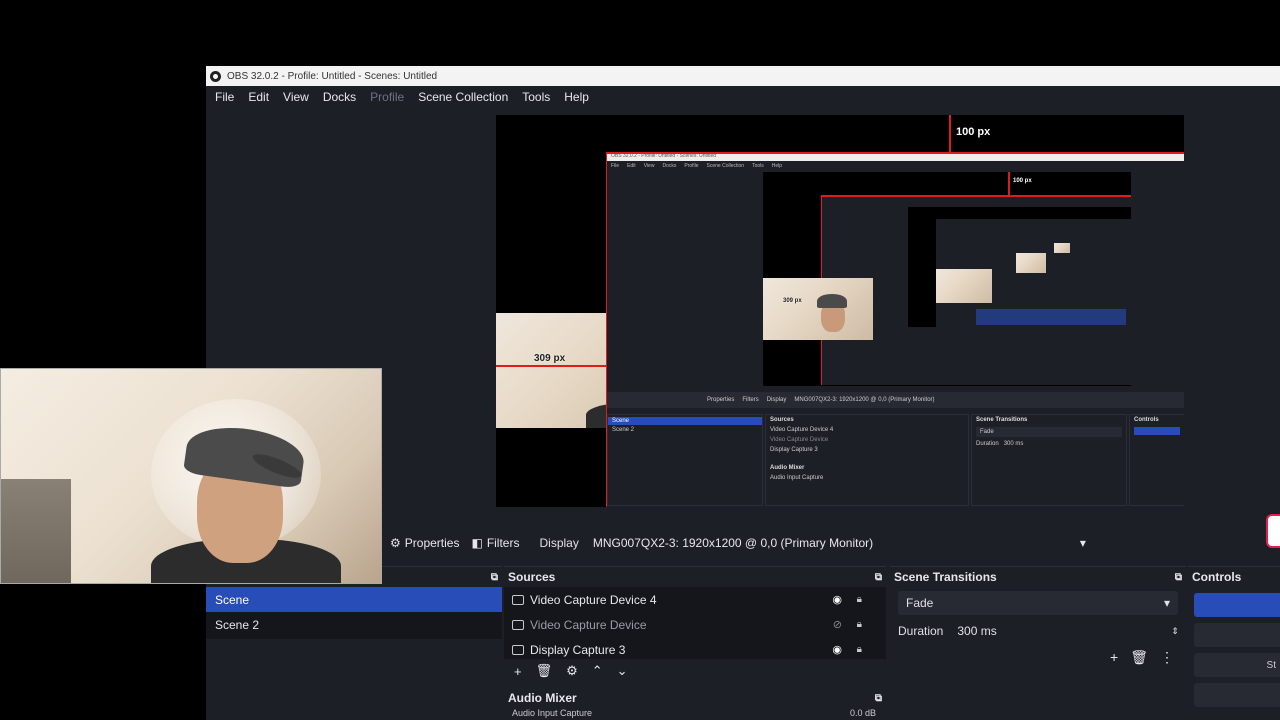  Describe the element at coordinates (1273, 531) in the screenshot. I see `app-icon` at that location.